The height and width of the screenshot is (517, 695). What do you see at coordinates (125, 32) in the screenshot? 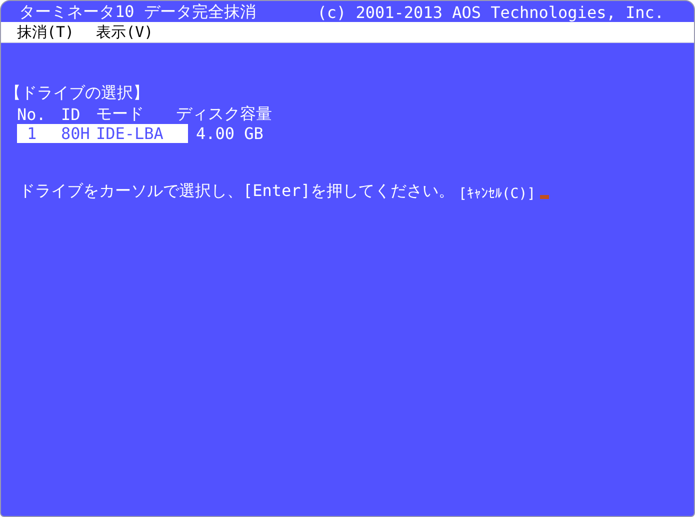
I see `menu-item: 表示(V)` at bounding box center [125, 32].